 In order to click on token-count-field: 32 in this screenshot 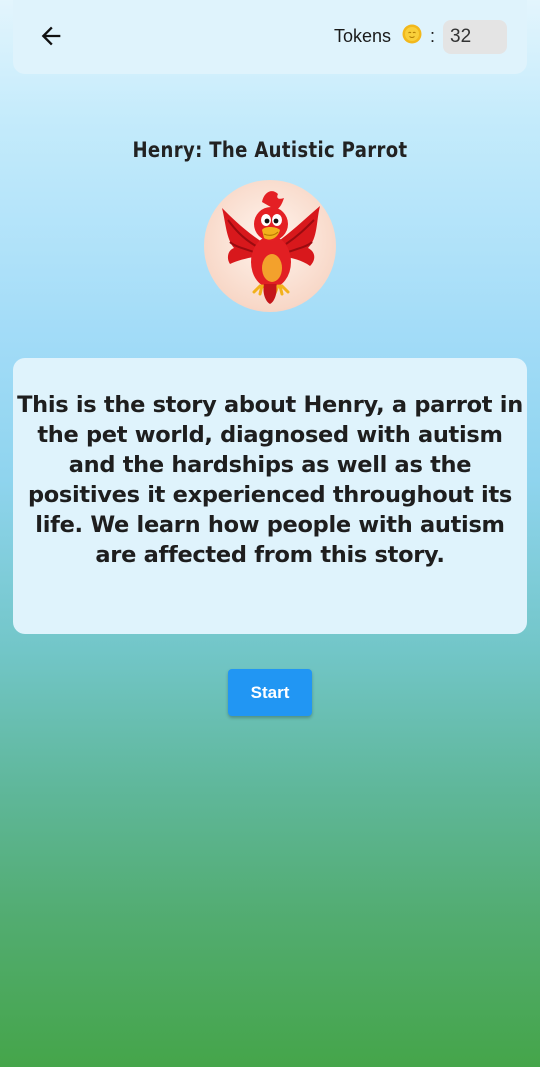, I will do `click(475, 37)`.